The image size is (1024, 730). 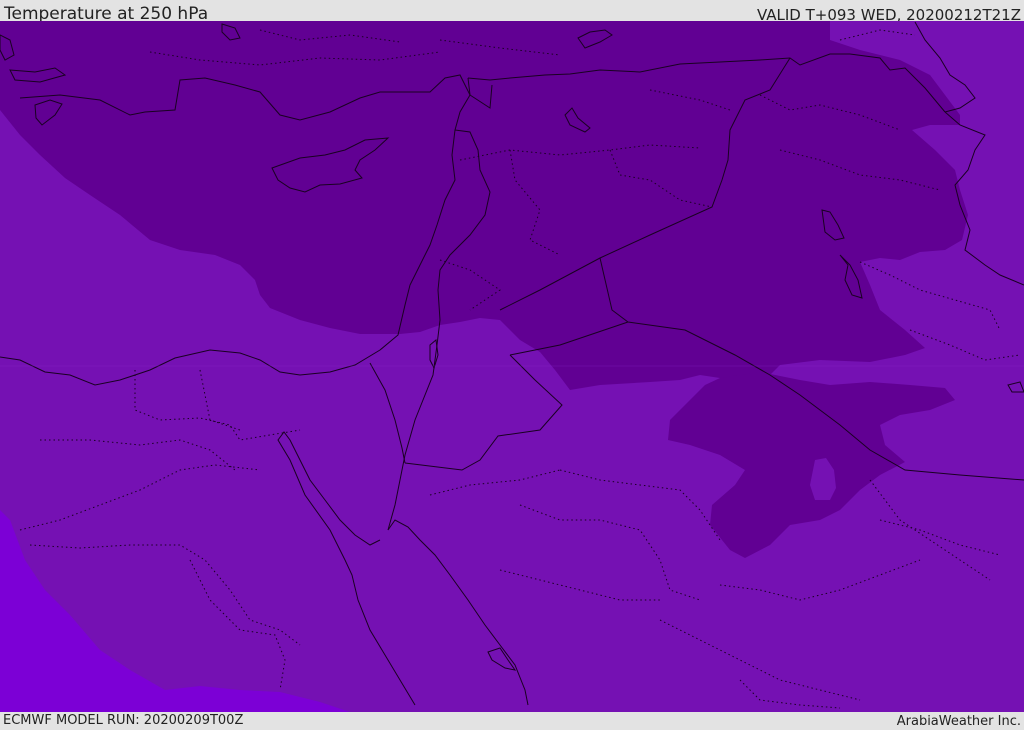 I want to click on credit-label: ArabiaWeather Inc., so click(x=958, y=721).